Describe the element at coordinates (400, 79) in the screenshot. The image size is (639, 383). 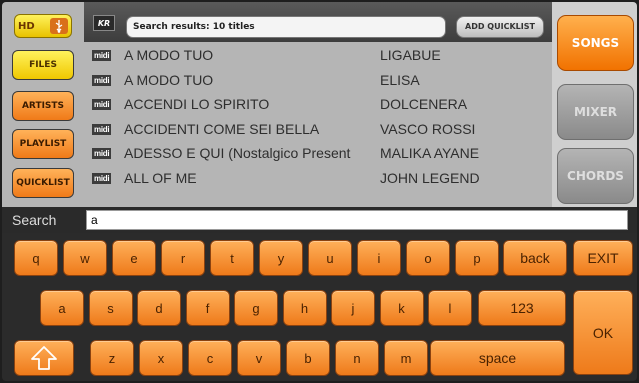
I see `song-artist: ELISA` at that location.